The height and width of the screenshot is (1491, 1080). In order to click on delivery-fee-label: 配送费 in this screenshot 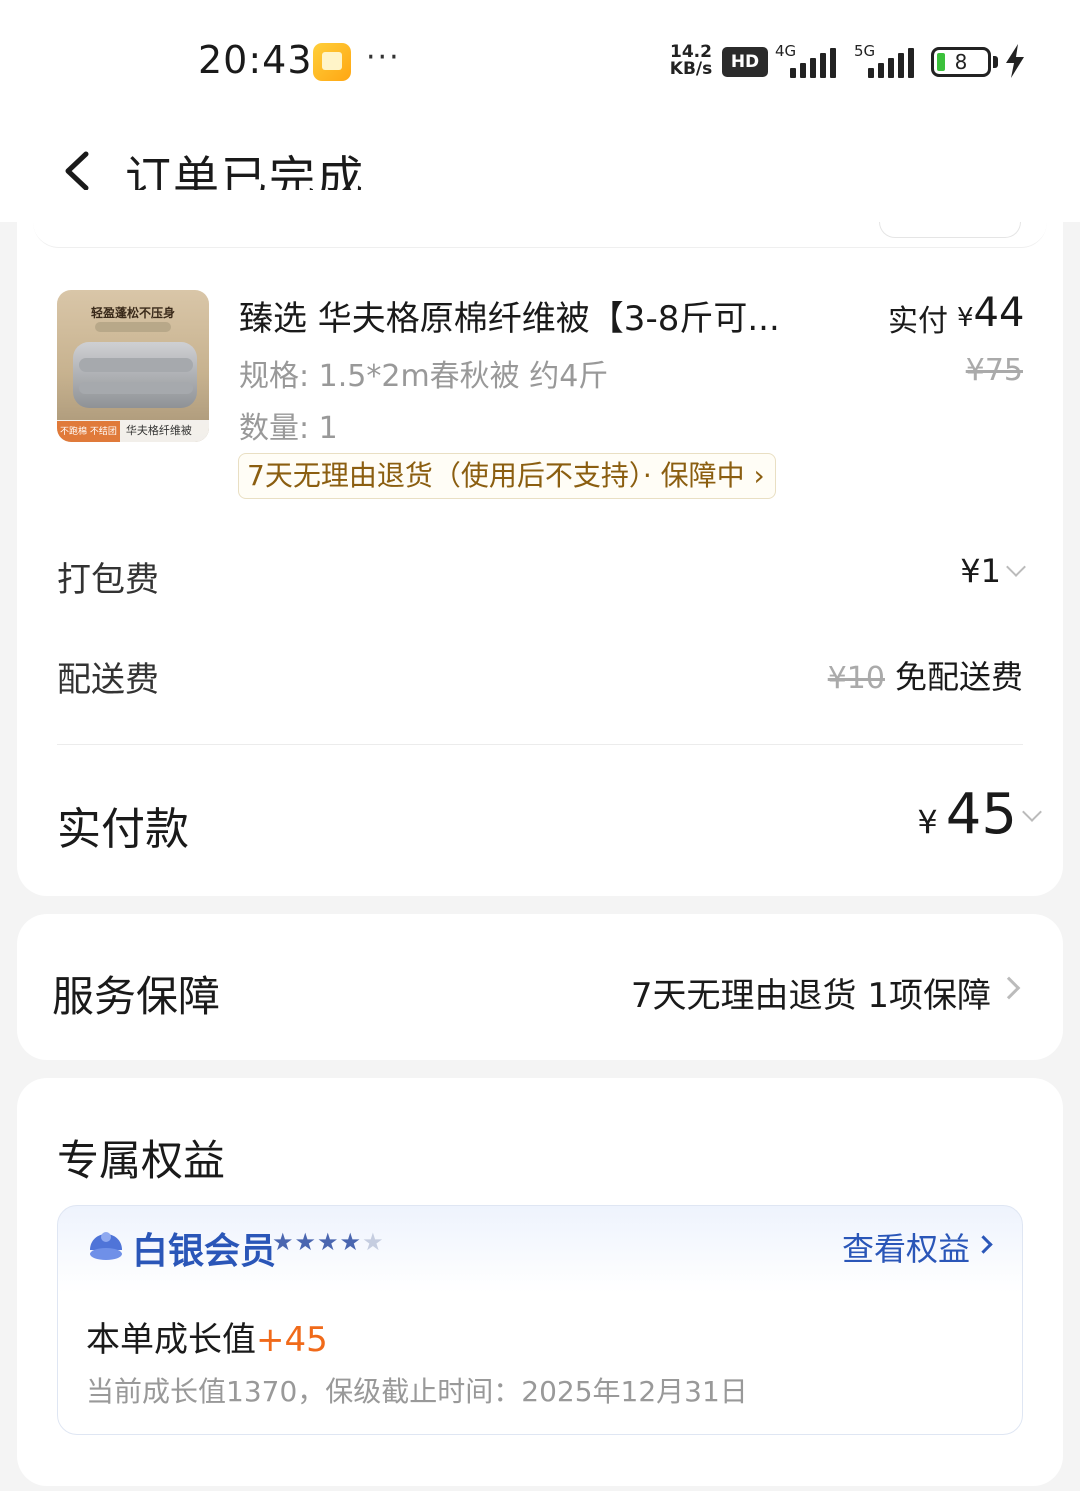, I will do `click(108, 680)`.